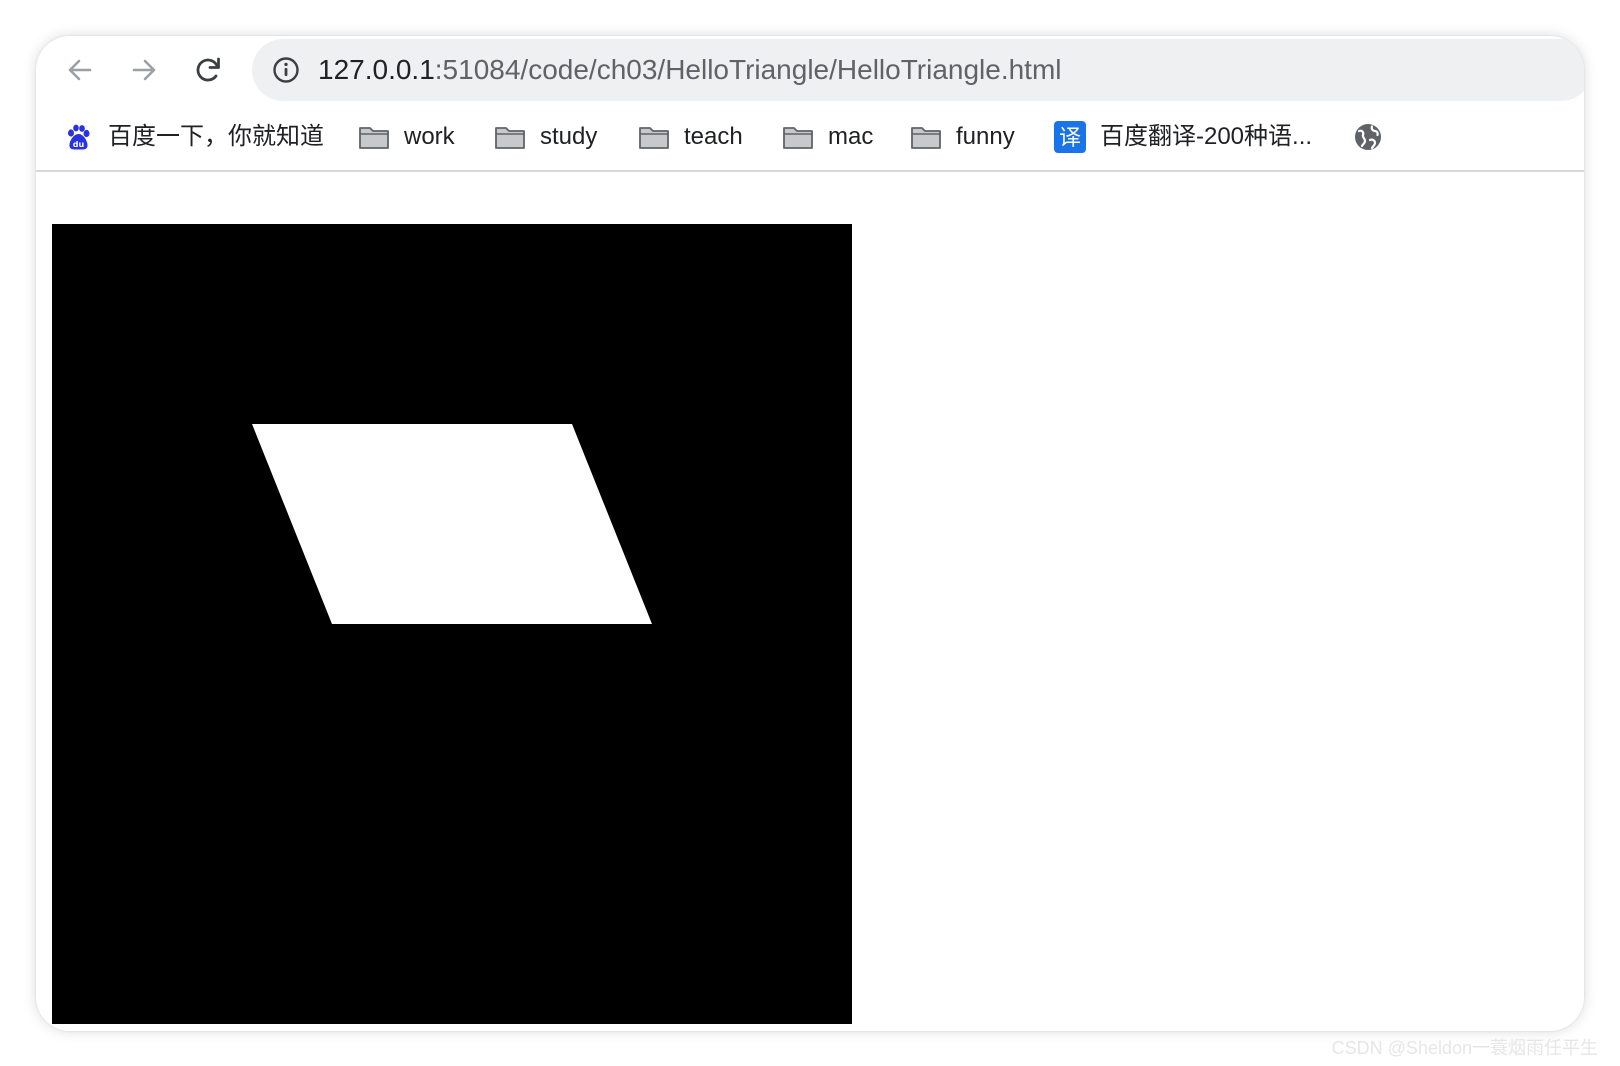 The image size is (1620, 1066). I want to click on bookmark-folder-mac: mac, so click(827, 137).